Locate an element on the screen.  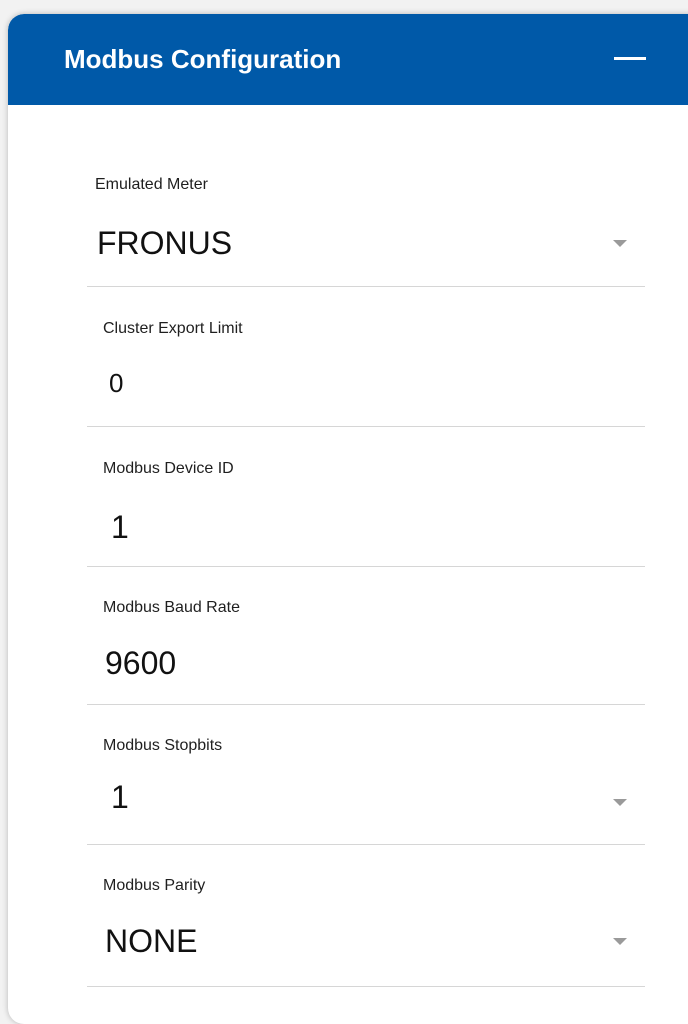
modbus-device-id-input is located at coordinates (311, 527).